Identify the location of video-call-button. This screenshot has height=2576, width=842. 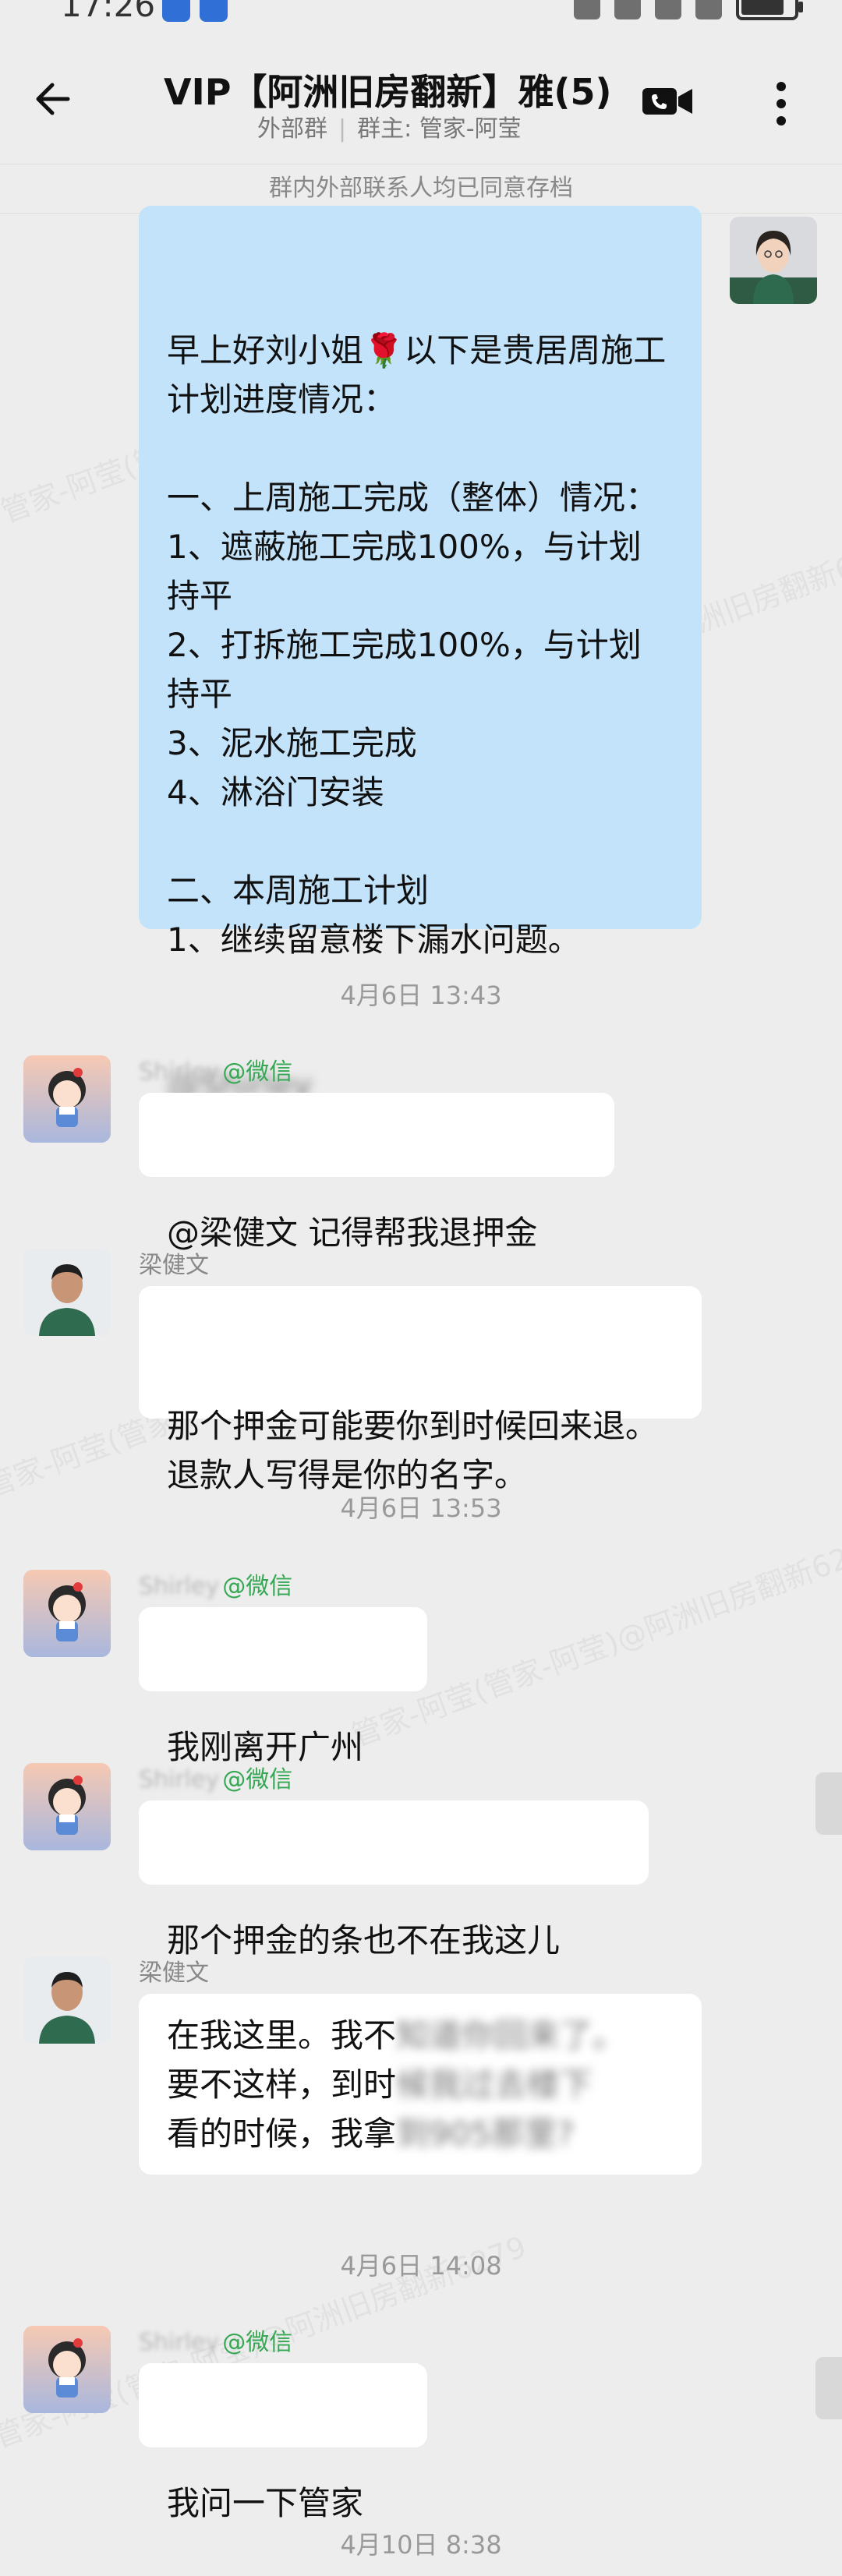
(669, 101).